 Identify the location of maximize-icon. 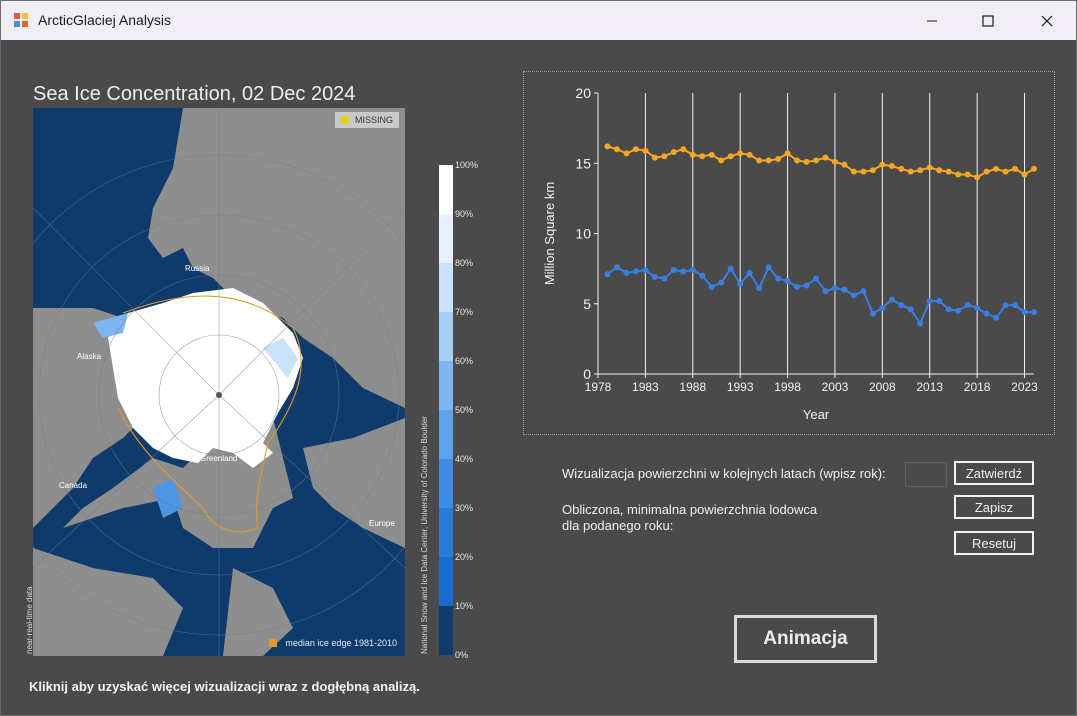
(988, 20).